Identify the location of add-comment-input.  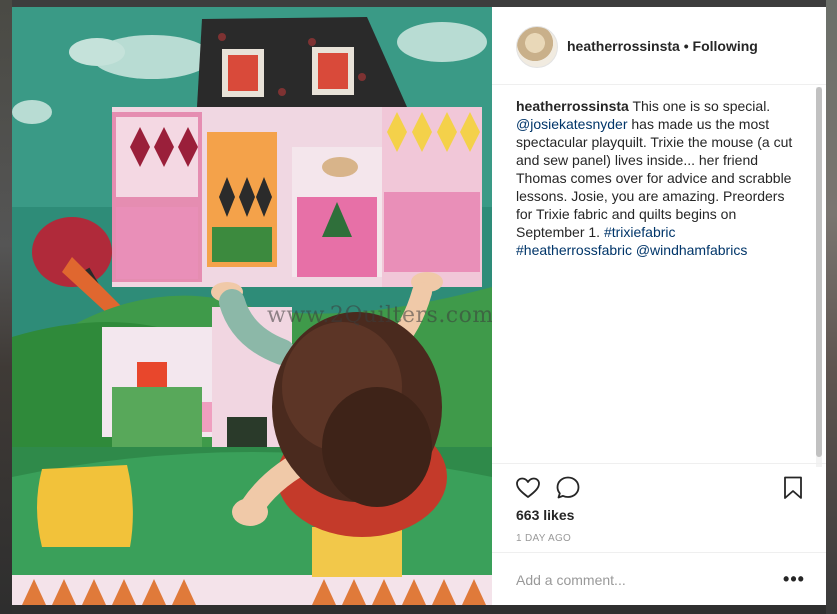
(641, 580).